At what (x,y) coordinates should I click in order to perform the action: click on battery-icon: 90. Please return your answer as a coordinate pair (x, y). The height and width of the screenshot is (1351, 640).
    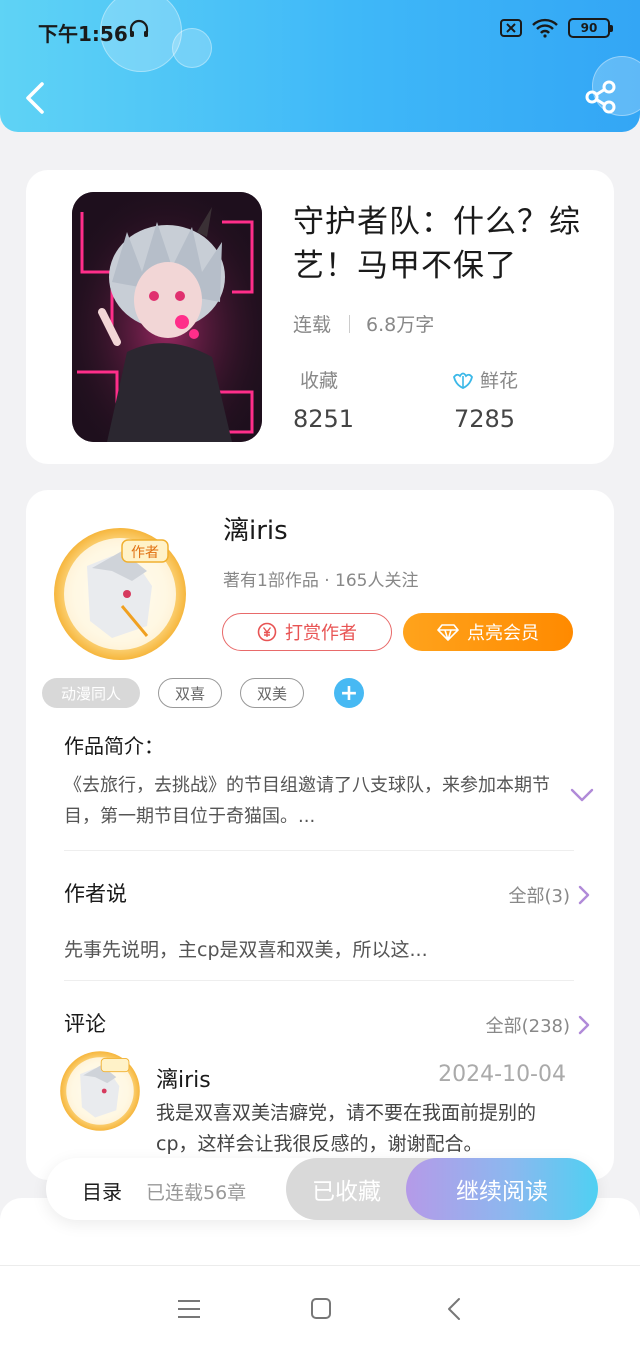
    Looking at the image, I should click on (590, 28).